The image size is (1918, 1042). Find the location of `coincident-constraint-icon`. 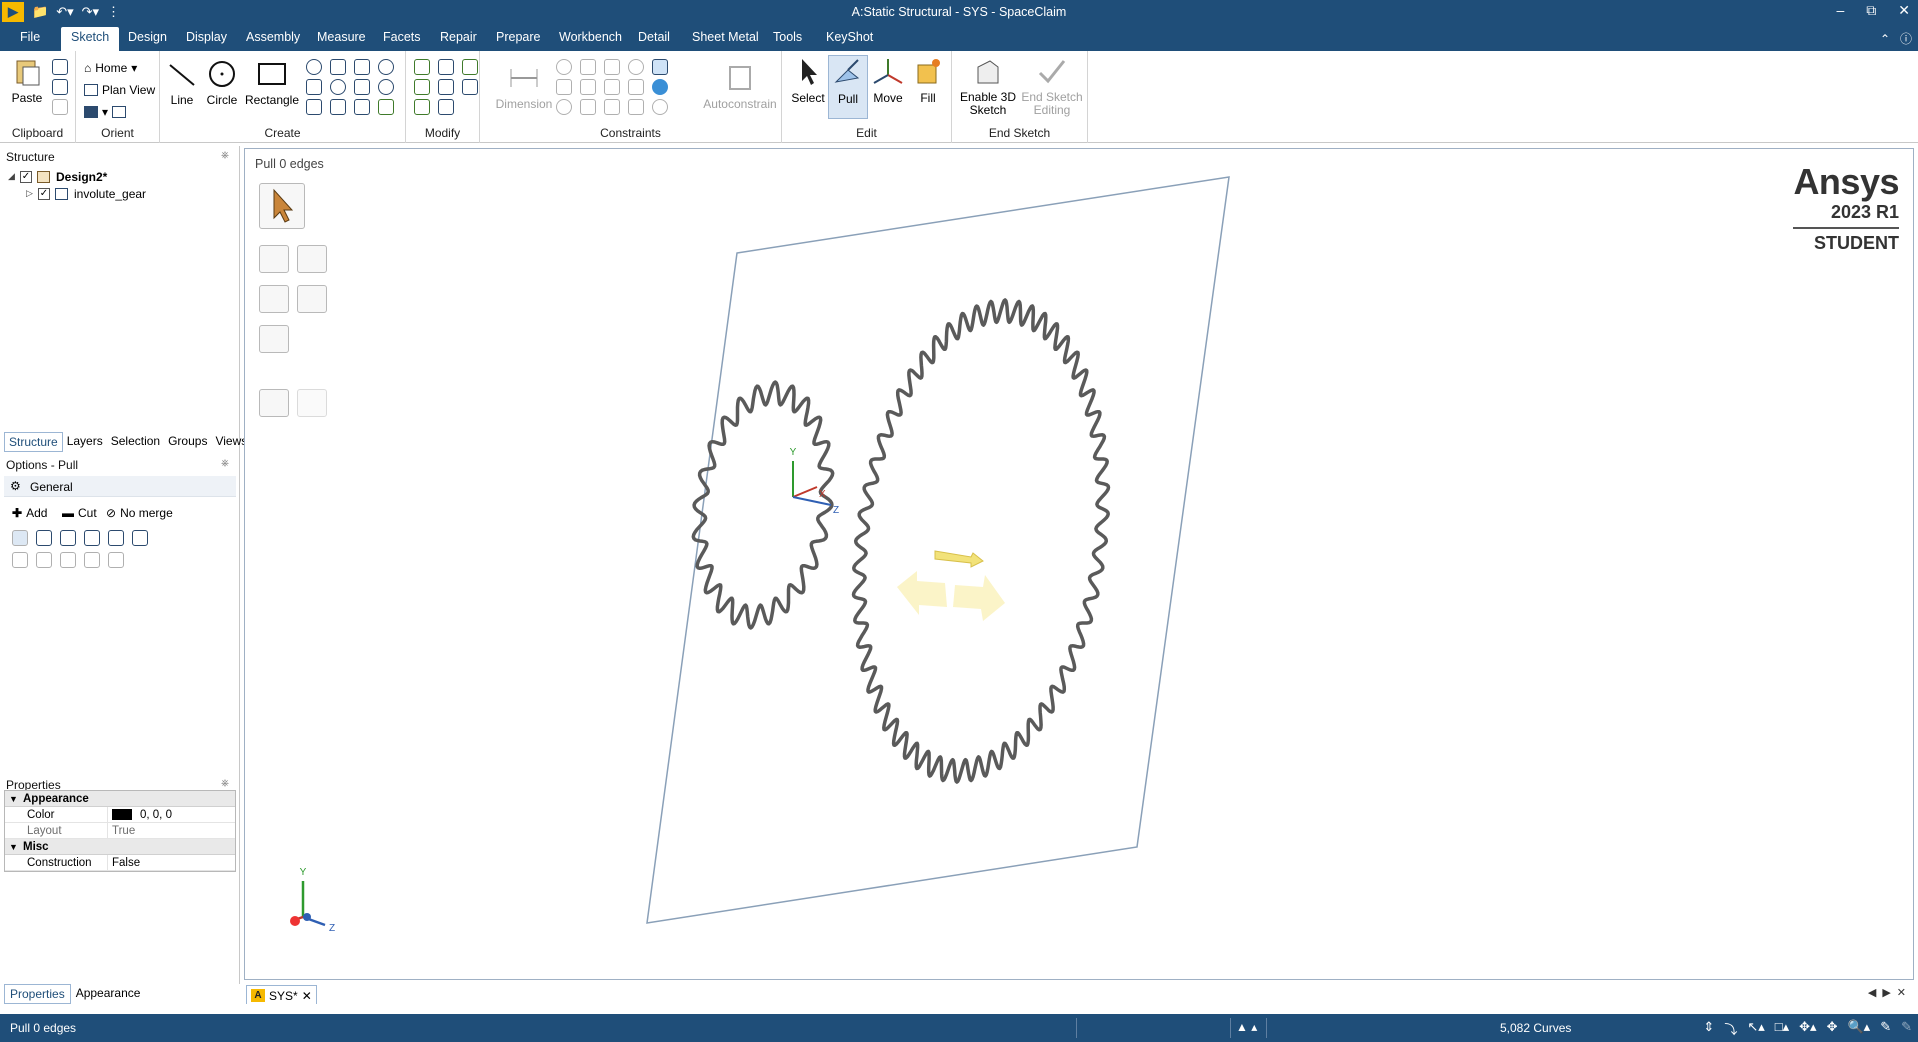

coincident-constraint-icon is located at coordinates (588, 67).